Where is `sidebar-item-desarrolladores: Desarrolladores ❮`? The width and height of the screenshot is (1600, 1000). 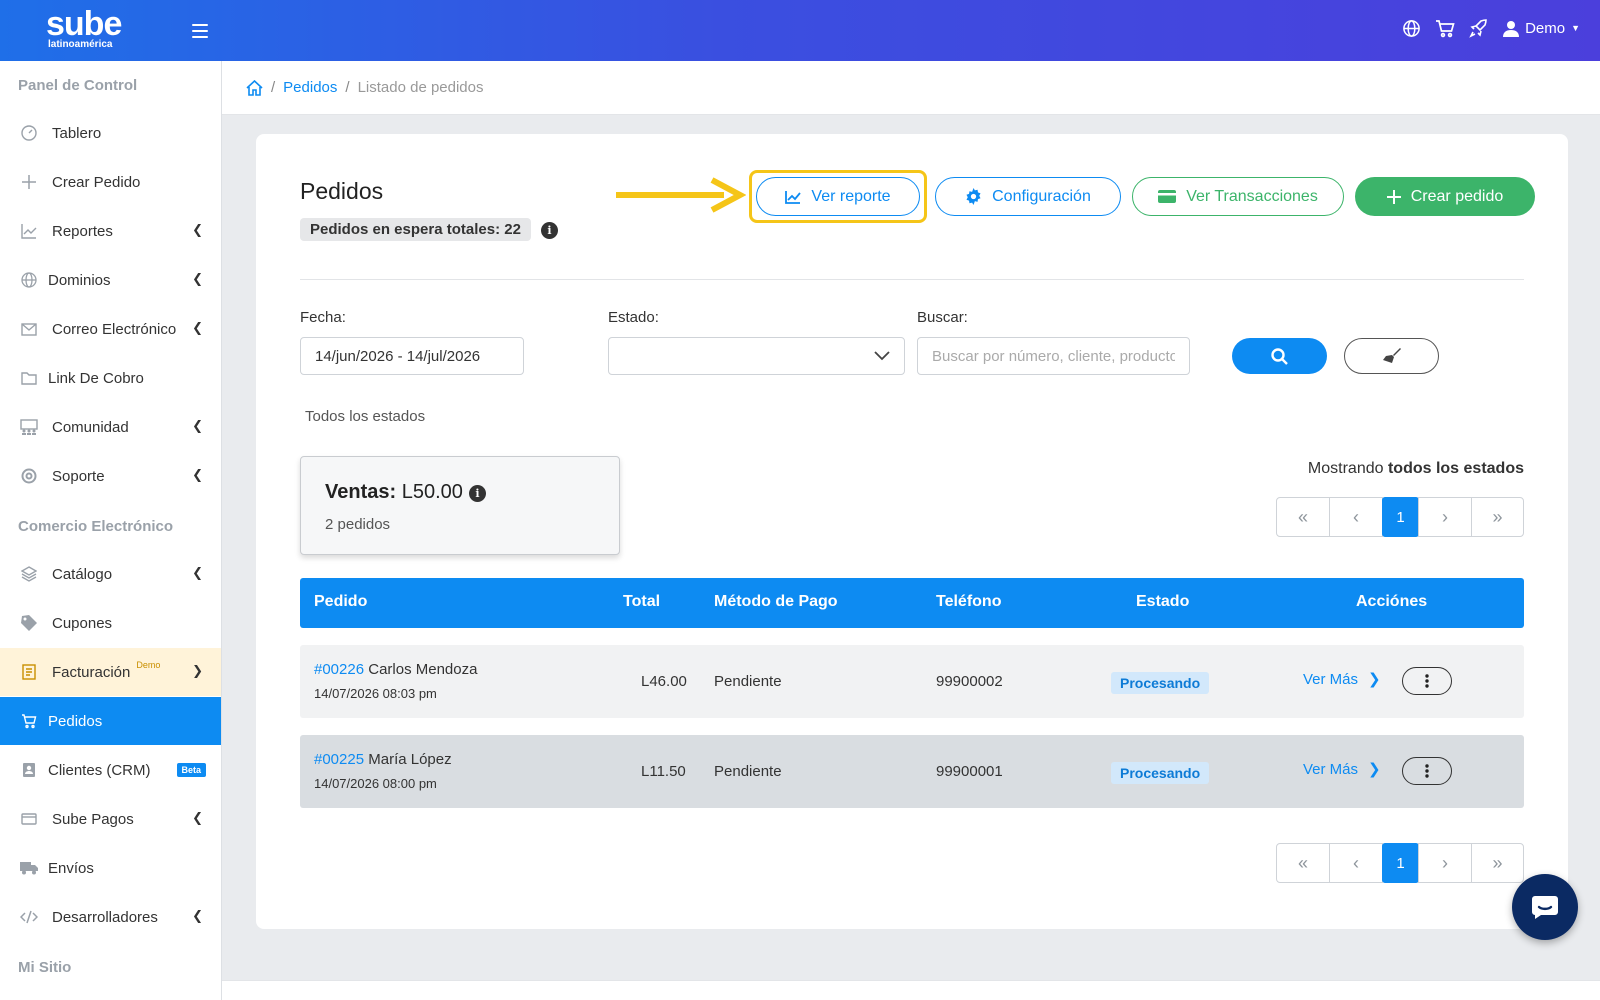
sidebar-item-desarrolladores: Desarrolladores ❮ is located at coordinates (110, 917).